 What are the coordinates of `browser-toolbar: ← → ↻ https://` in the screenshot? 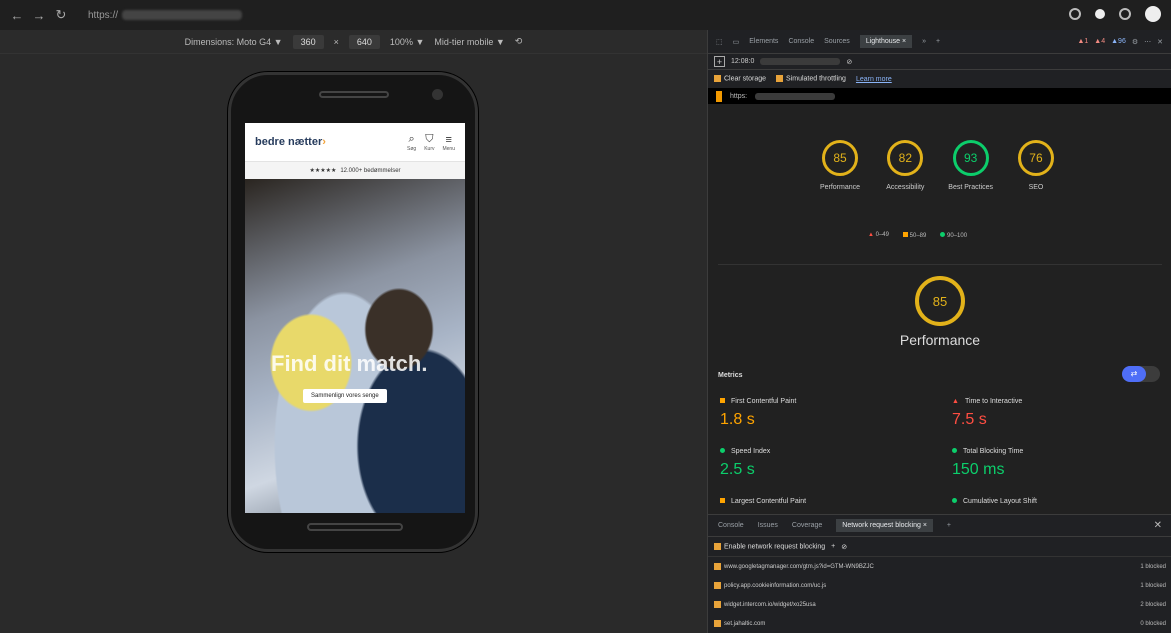 It's located at (585, 15).